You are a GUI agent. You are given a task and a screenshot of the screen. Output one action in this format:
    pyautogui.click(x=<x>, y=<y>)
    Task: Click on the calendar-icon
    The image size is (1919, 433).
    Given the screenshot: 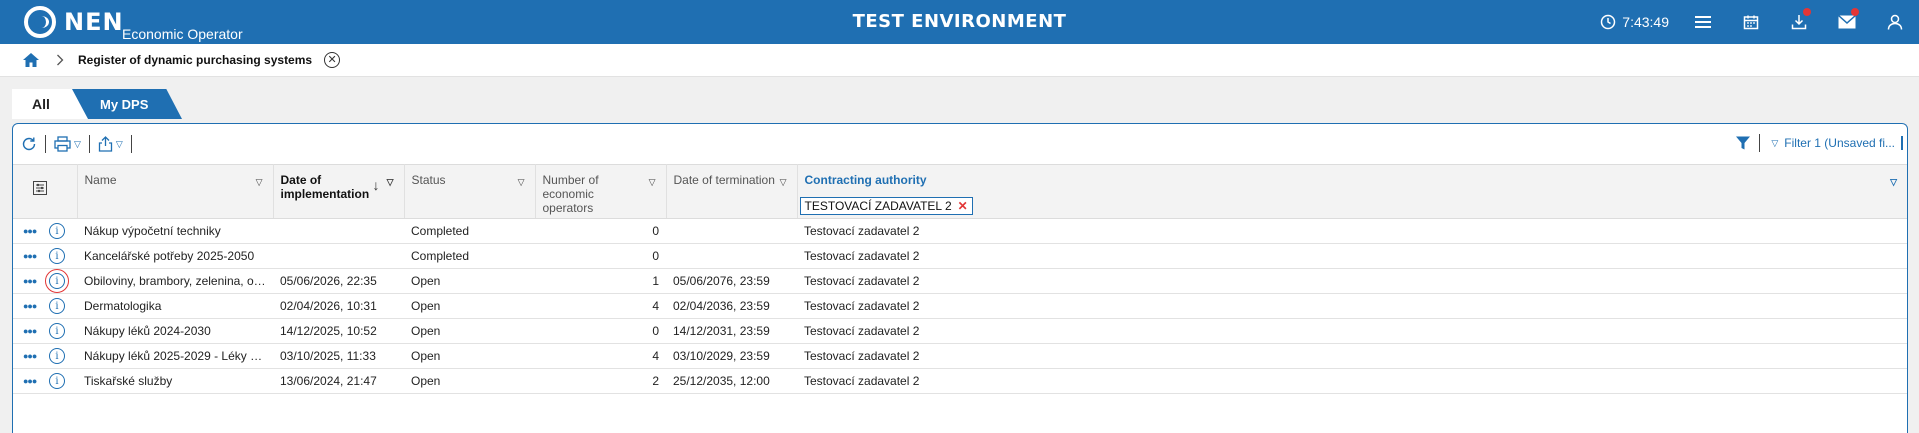 What is the action you would take?
    pyautogui.click(x=1751, y=22)
    